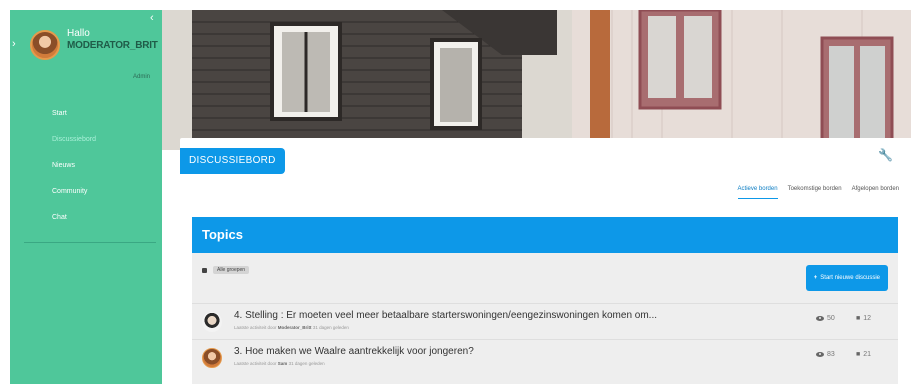  What do you see at coordinates (867, 318) in the screenshot?
I see `replies-value: 12` at bounding box center [867, 318].